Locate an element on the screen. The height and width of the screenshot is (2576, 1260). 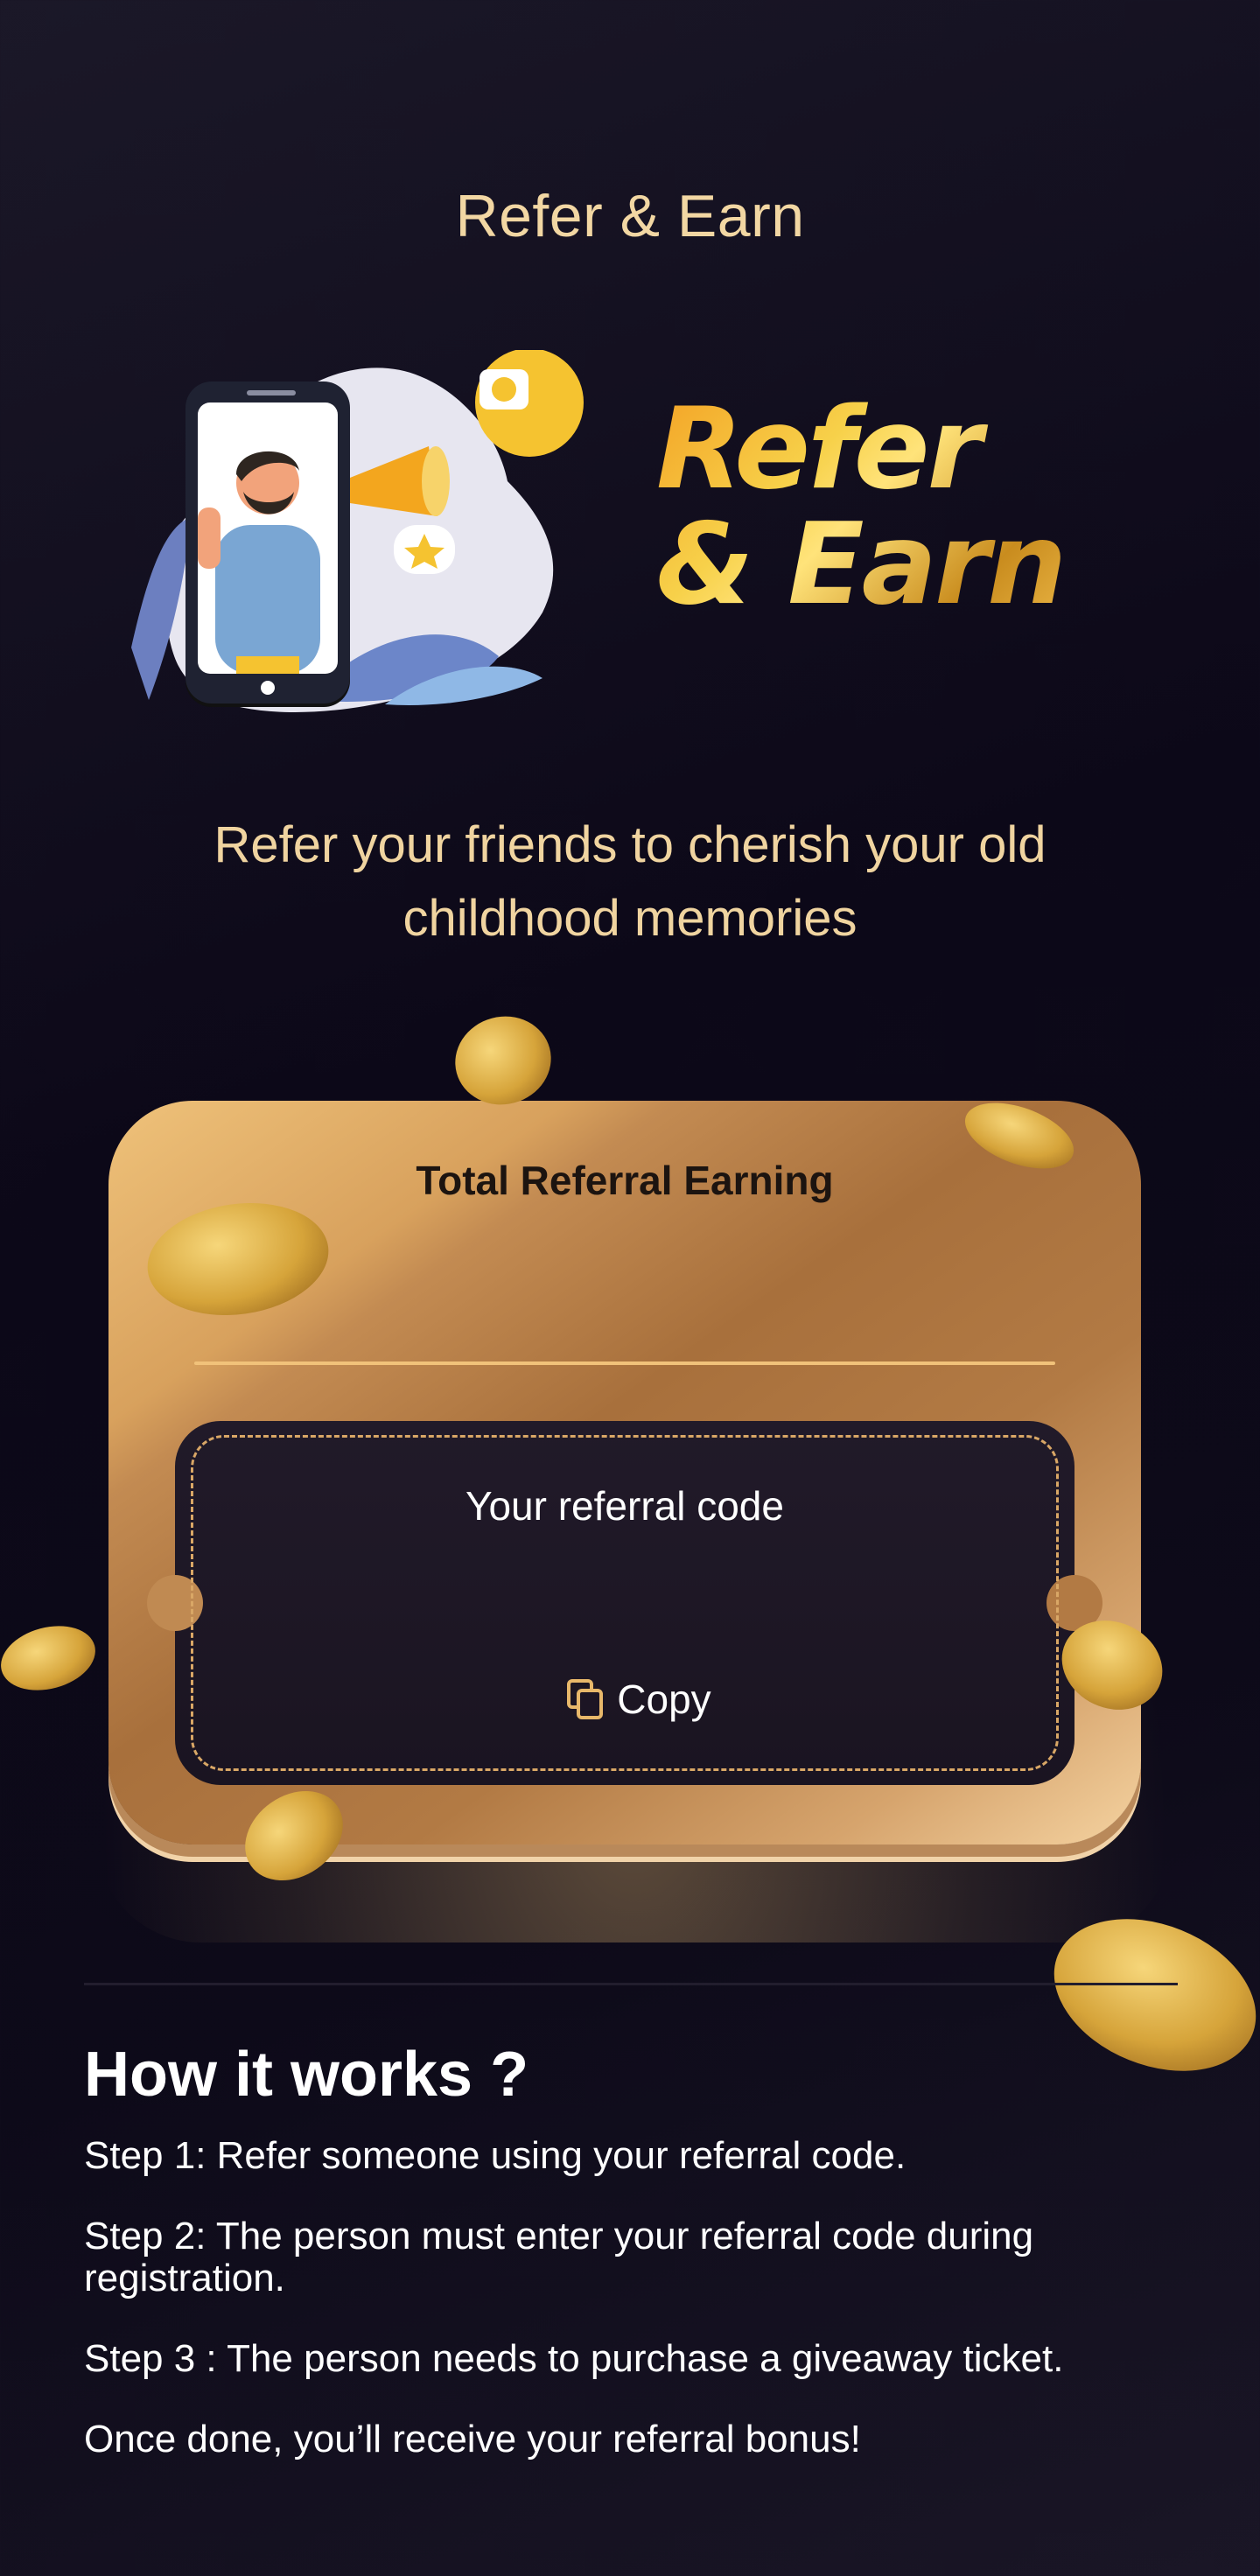
phone-speaker is located at coordinates (271, 393).